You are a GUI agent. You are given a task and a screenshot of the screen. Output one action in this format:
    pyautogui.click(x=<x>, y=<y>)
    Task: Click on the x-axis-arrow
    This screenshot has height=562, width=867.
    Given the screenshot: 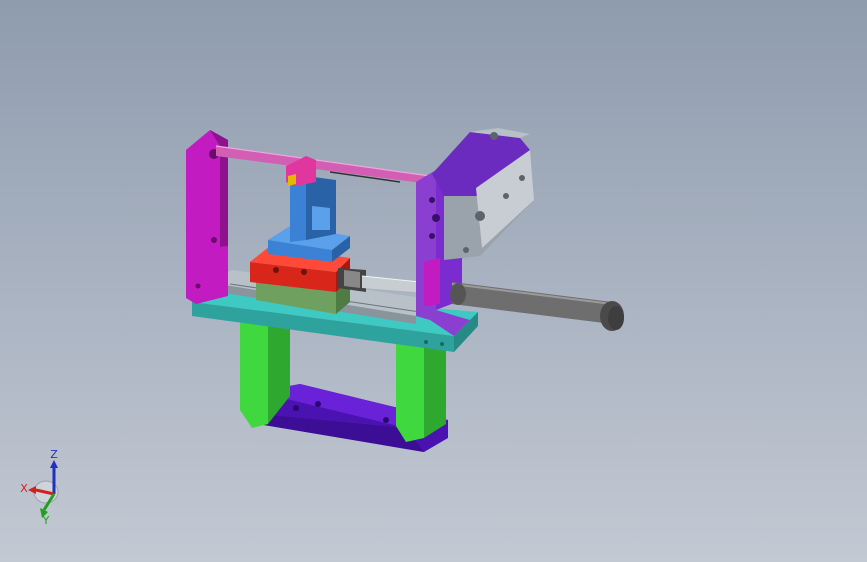 What is the action you would take?
    pyautogui.click(x=32, y=490)
    